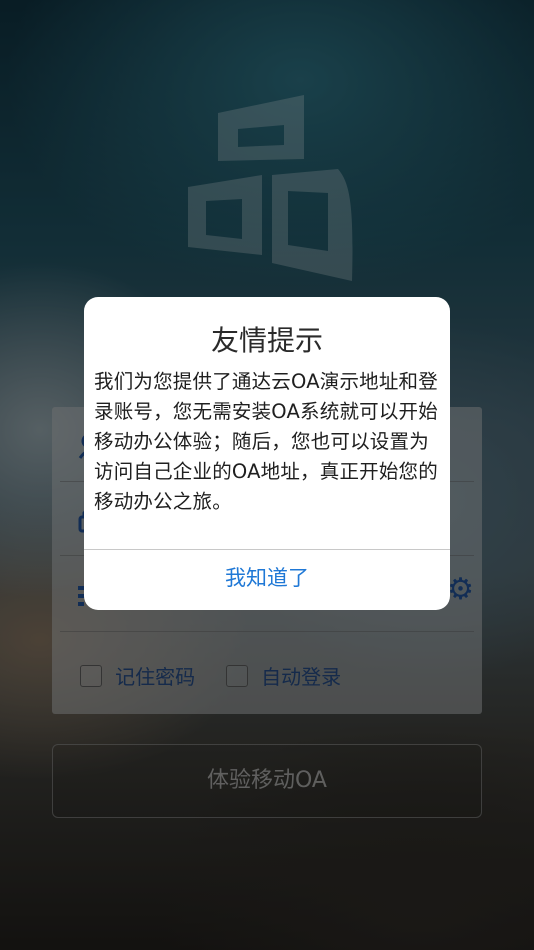 The height and width of the screenshot is (950, 534). What do you see at coordinates (267, 580) in the screenshot?
I see `dialog-confirm-button: 我知道了` at bounding box center [267, 580].